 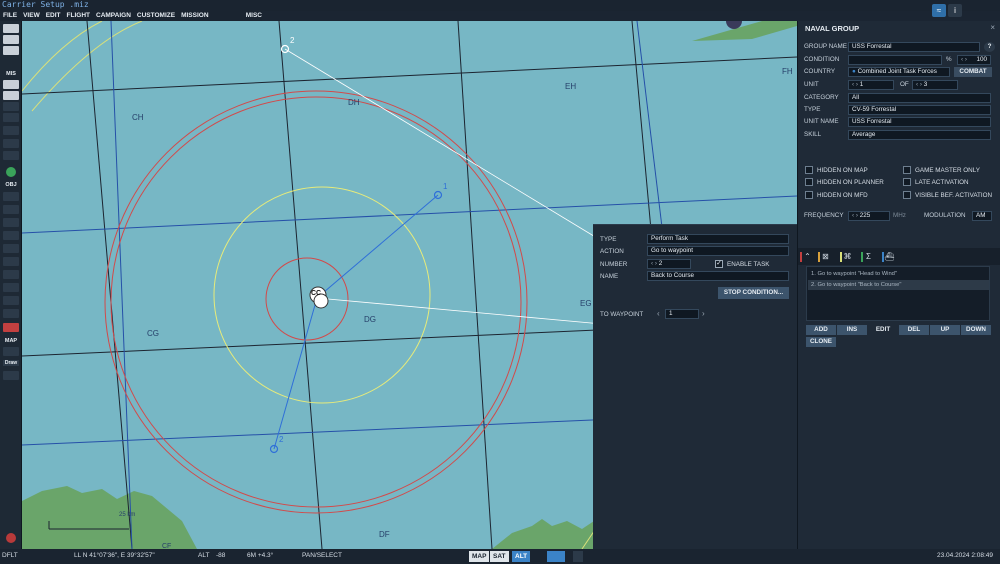 I want to click on menu-campaign: CAMPAIGN, so click(x=113, y=16).